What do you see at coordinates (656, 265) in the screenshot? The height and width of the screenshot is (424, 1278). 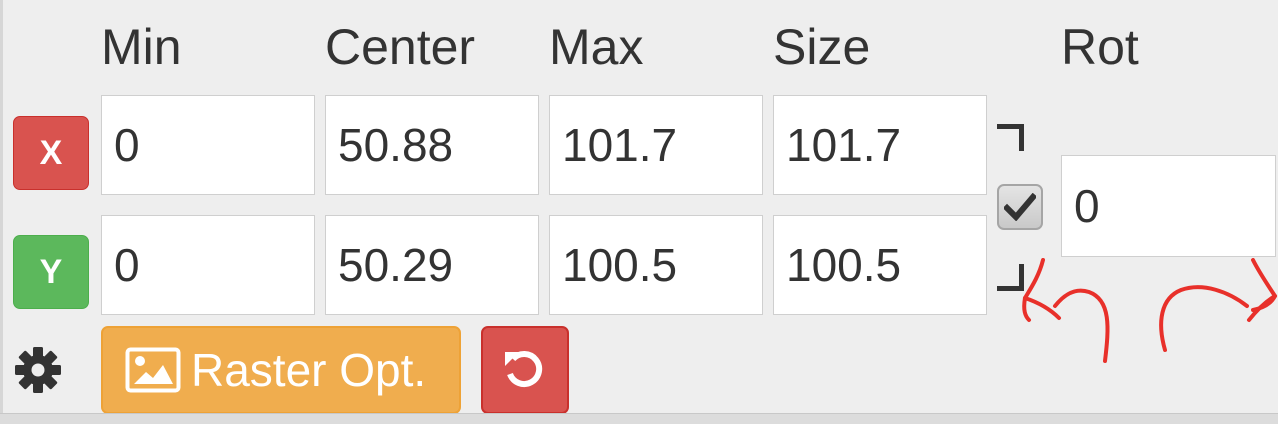 I see `y-max-input` at bounding box center [656, 265].